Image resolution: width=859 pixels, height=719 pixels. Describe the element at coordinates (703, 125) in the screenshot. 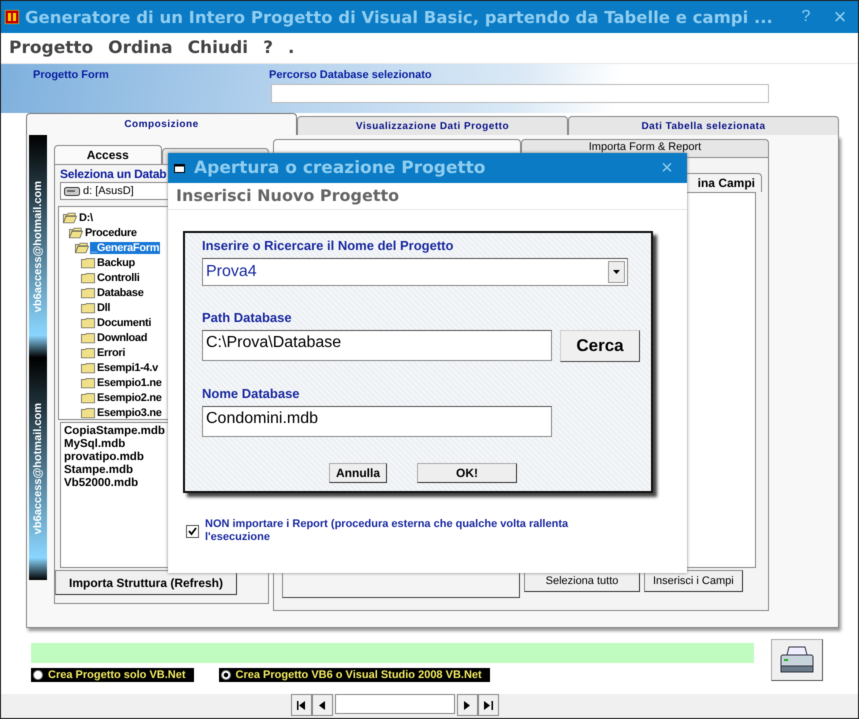

I see `tab: Dati Tabella selezionata` at that location.